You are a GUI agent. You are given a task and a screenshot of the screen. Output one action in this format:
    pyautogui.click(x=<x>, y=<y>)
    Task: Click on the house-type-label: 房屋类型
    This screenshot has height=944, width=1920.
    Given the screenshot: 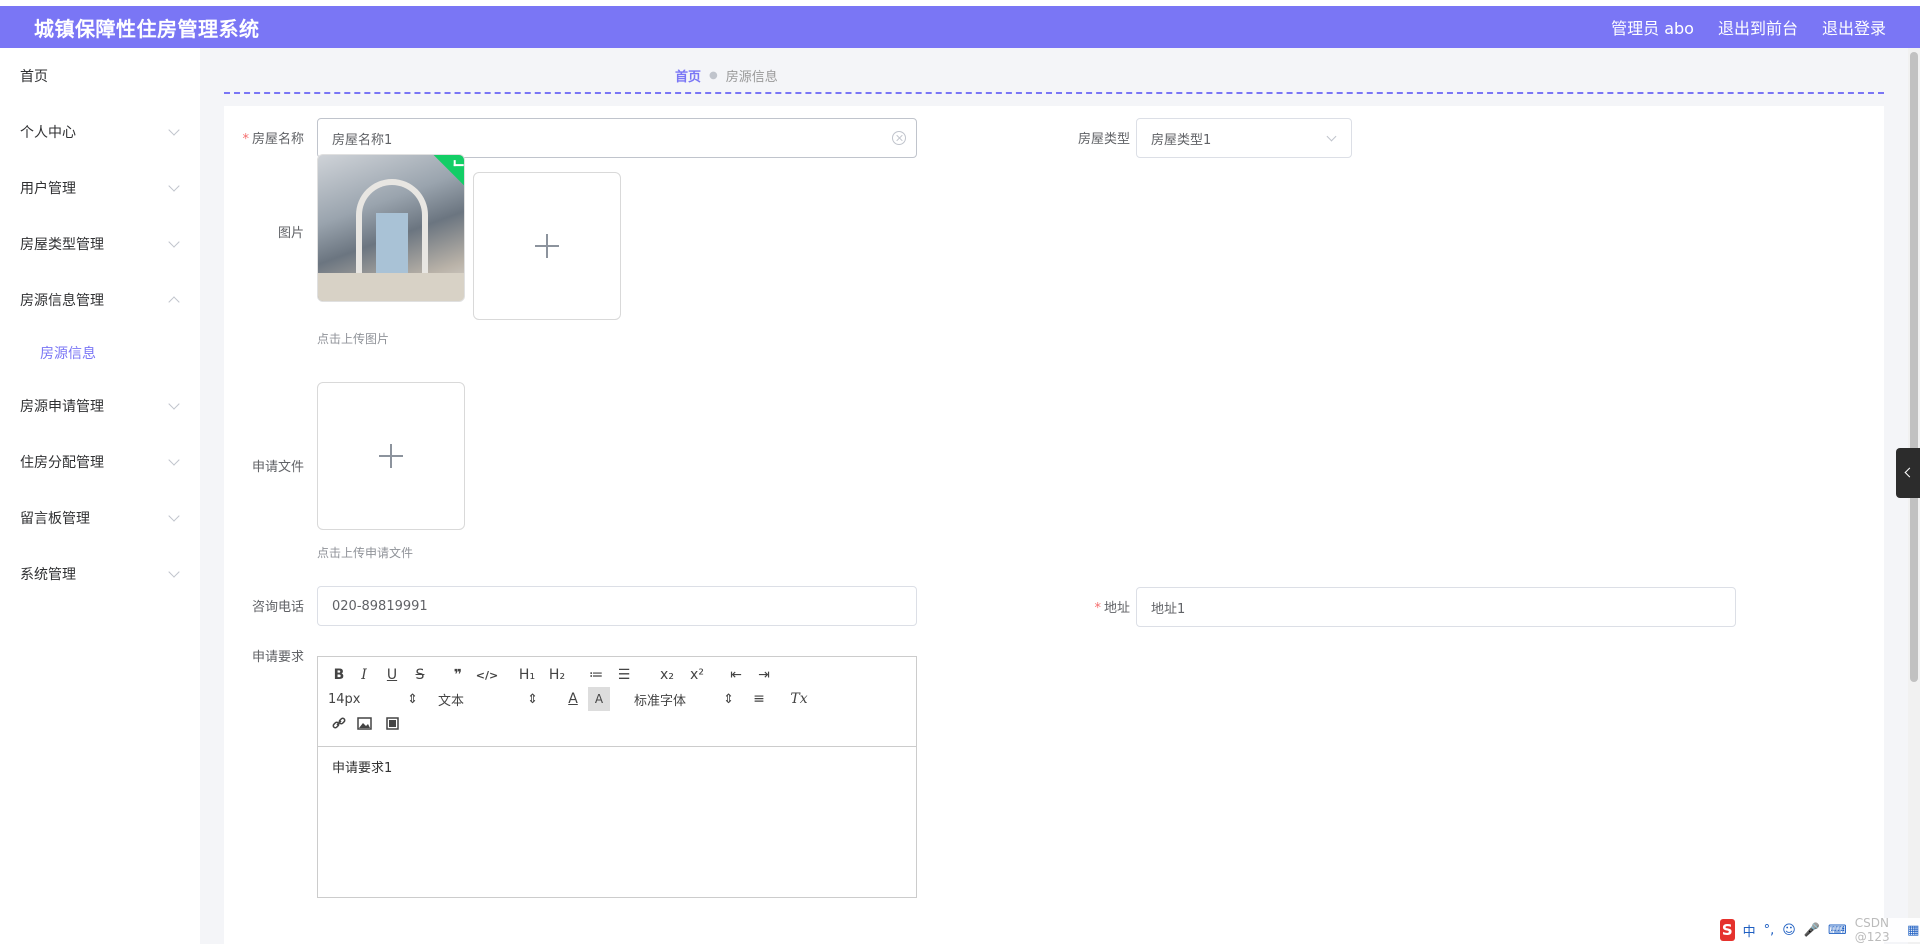 What is the action you would take?
    pyautogui.click(x=1103, y=139)
    